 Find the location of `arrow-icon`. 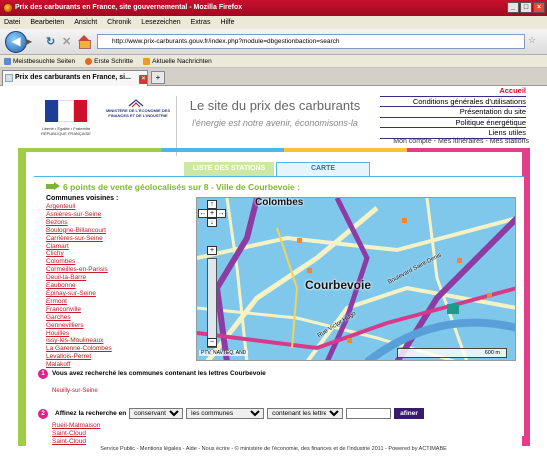

arrow-icon is located at coordinates (53, 186).